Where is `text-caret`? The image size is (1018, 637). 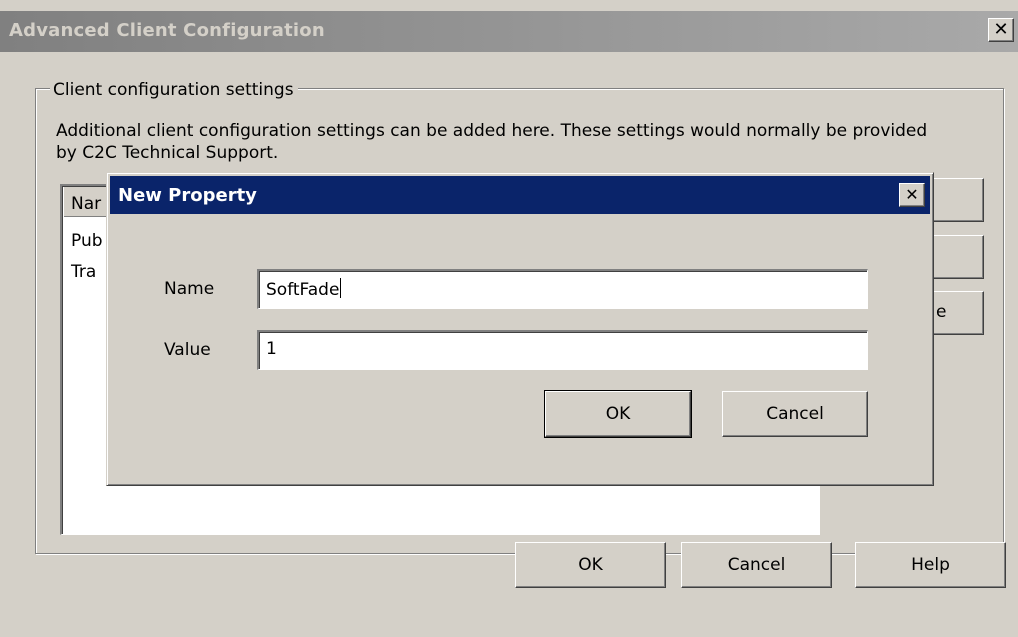
text-caret is located at coordinates (341, 288).